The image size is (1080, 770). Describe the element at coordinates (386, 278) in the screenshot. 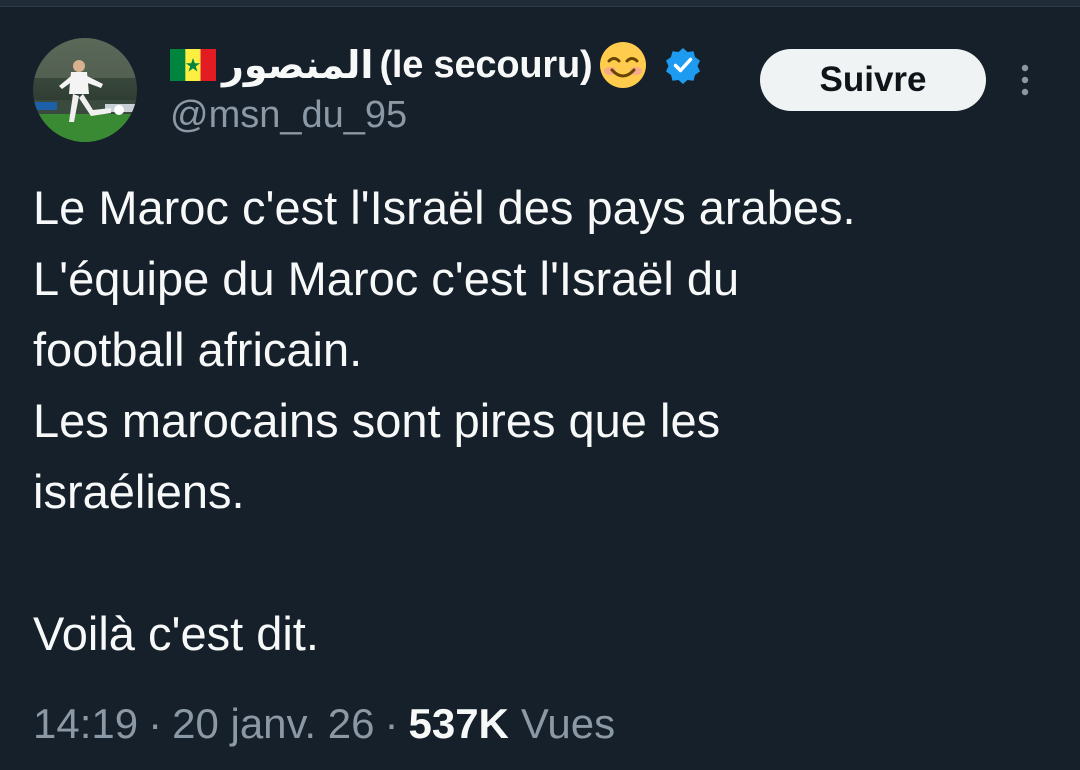

I see `tweet-line: L'équipe du Maroc c'est l'Israël du` at that location.